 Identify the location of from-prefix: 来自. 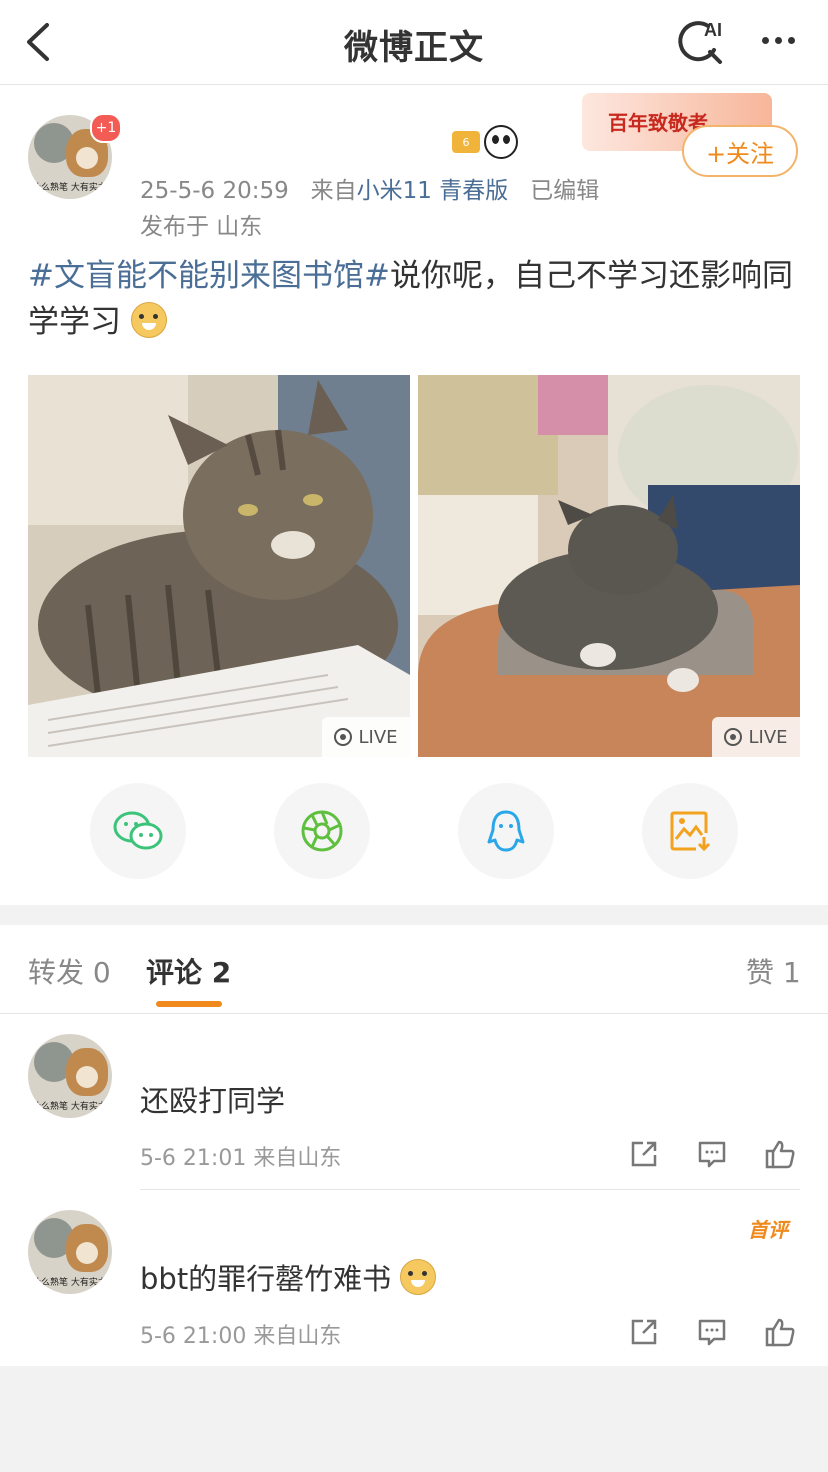
(333, 191).